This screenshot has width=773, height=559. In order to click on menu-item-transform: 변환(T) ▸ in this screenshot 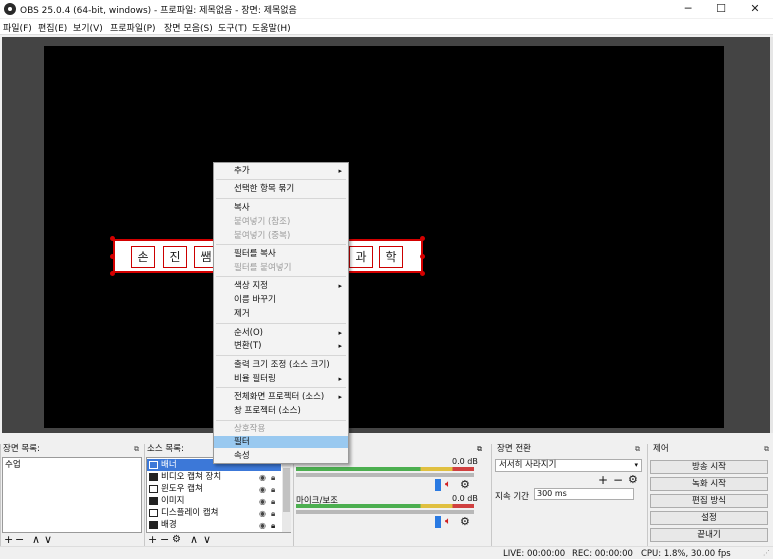, I will do `click(281, 346)`.